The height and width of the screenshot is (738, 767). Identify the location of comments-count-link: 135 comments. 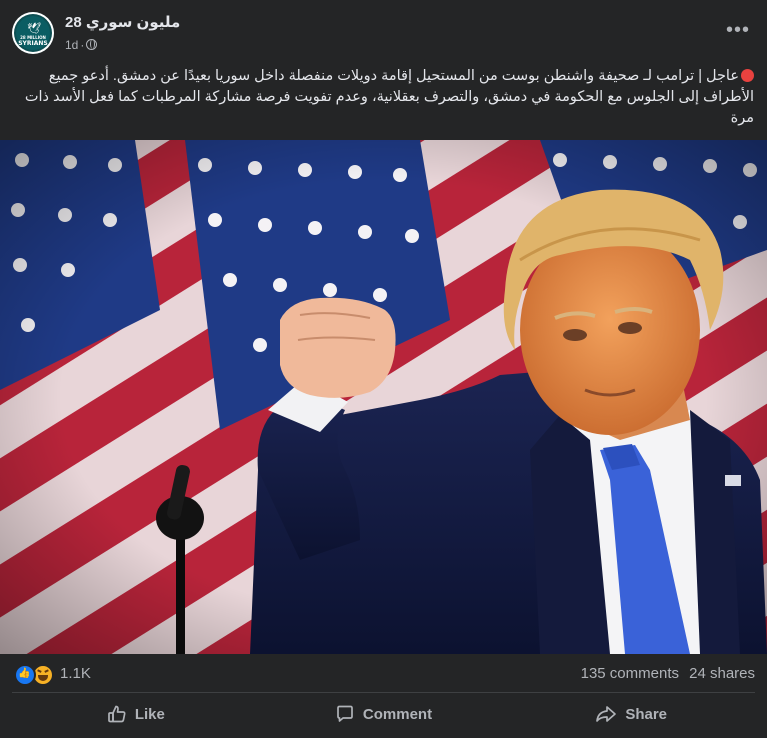
(630, 673).